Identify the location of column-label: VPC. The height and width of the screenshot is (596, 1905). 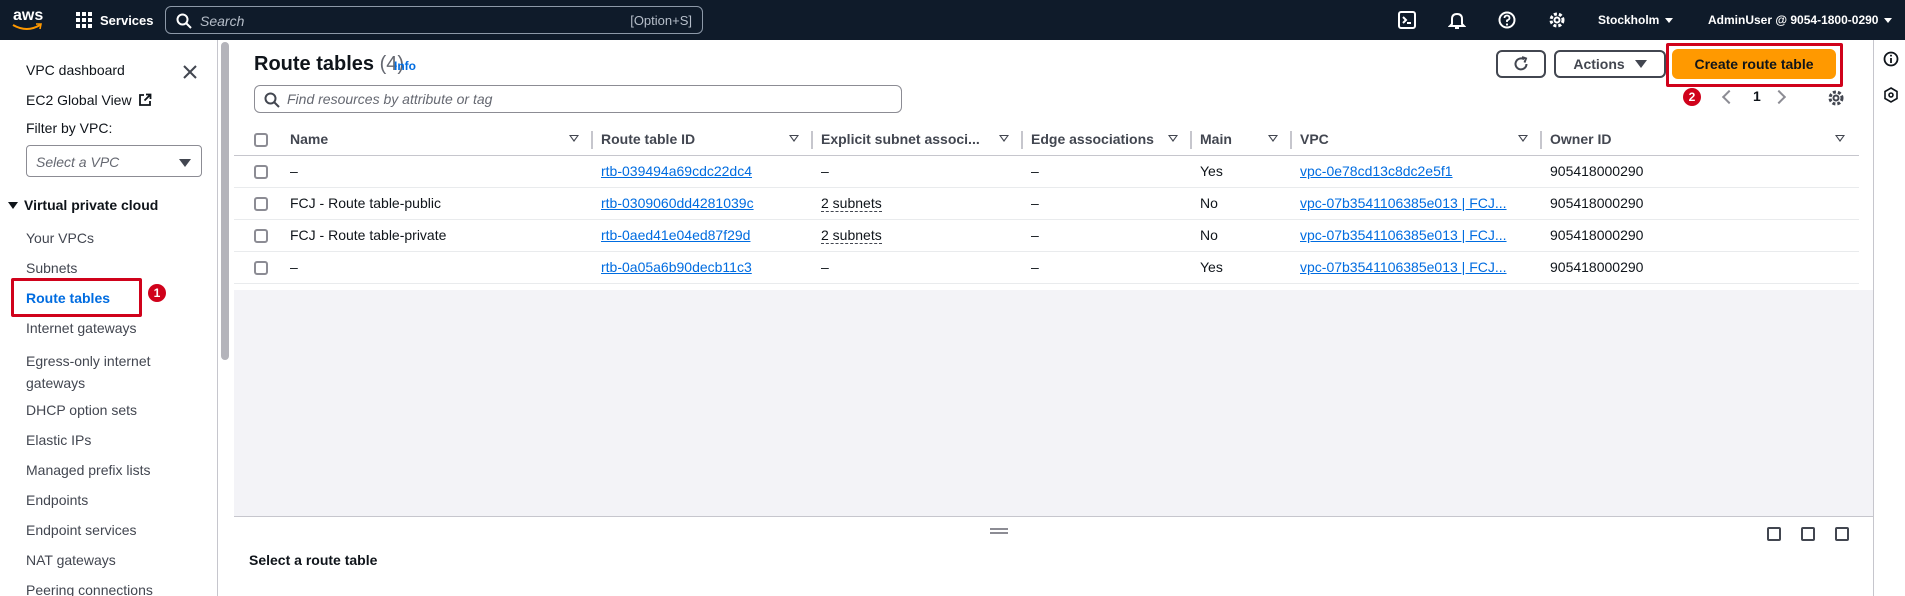
(1314, 138).